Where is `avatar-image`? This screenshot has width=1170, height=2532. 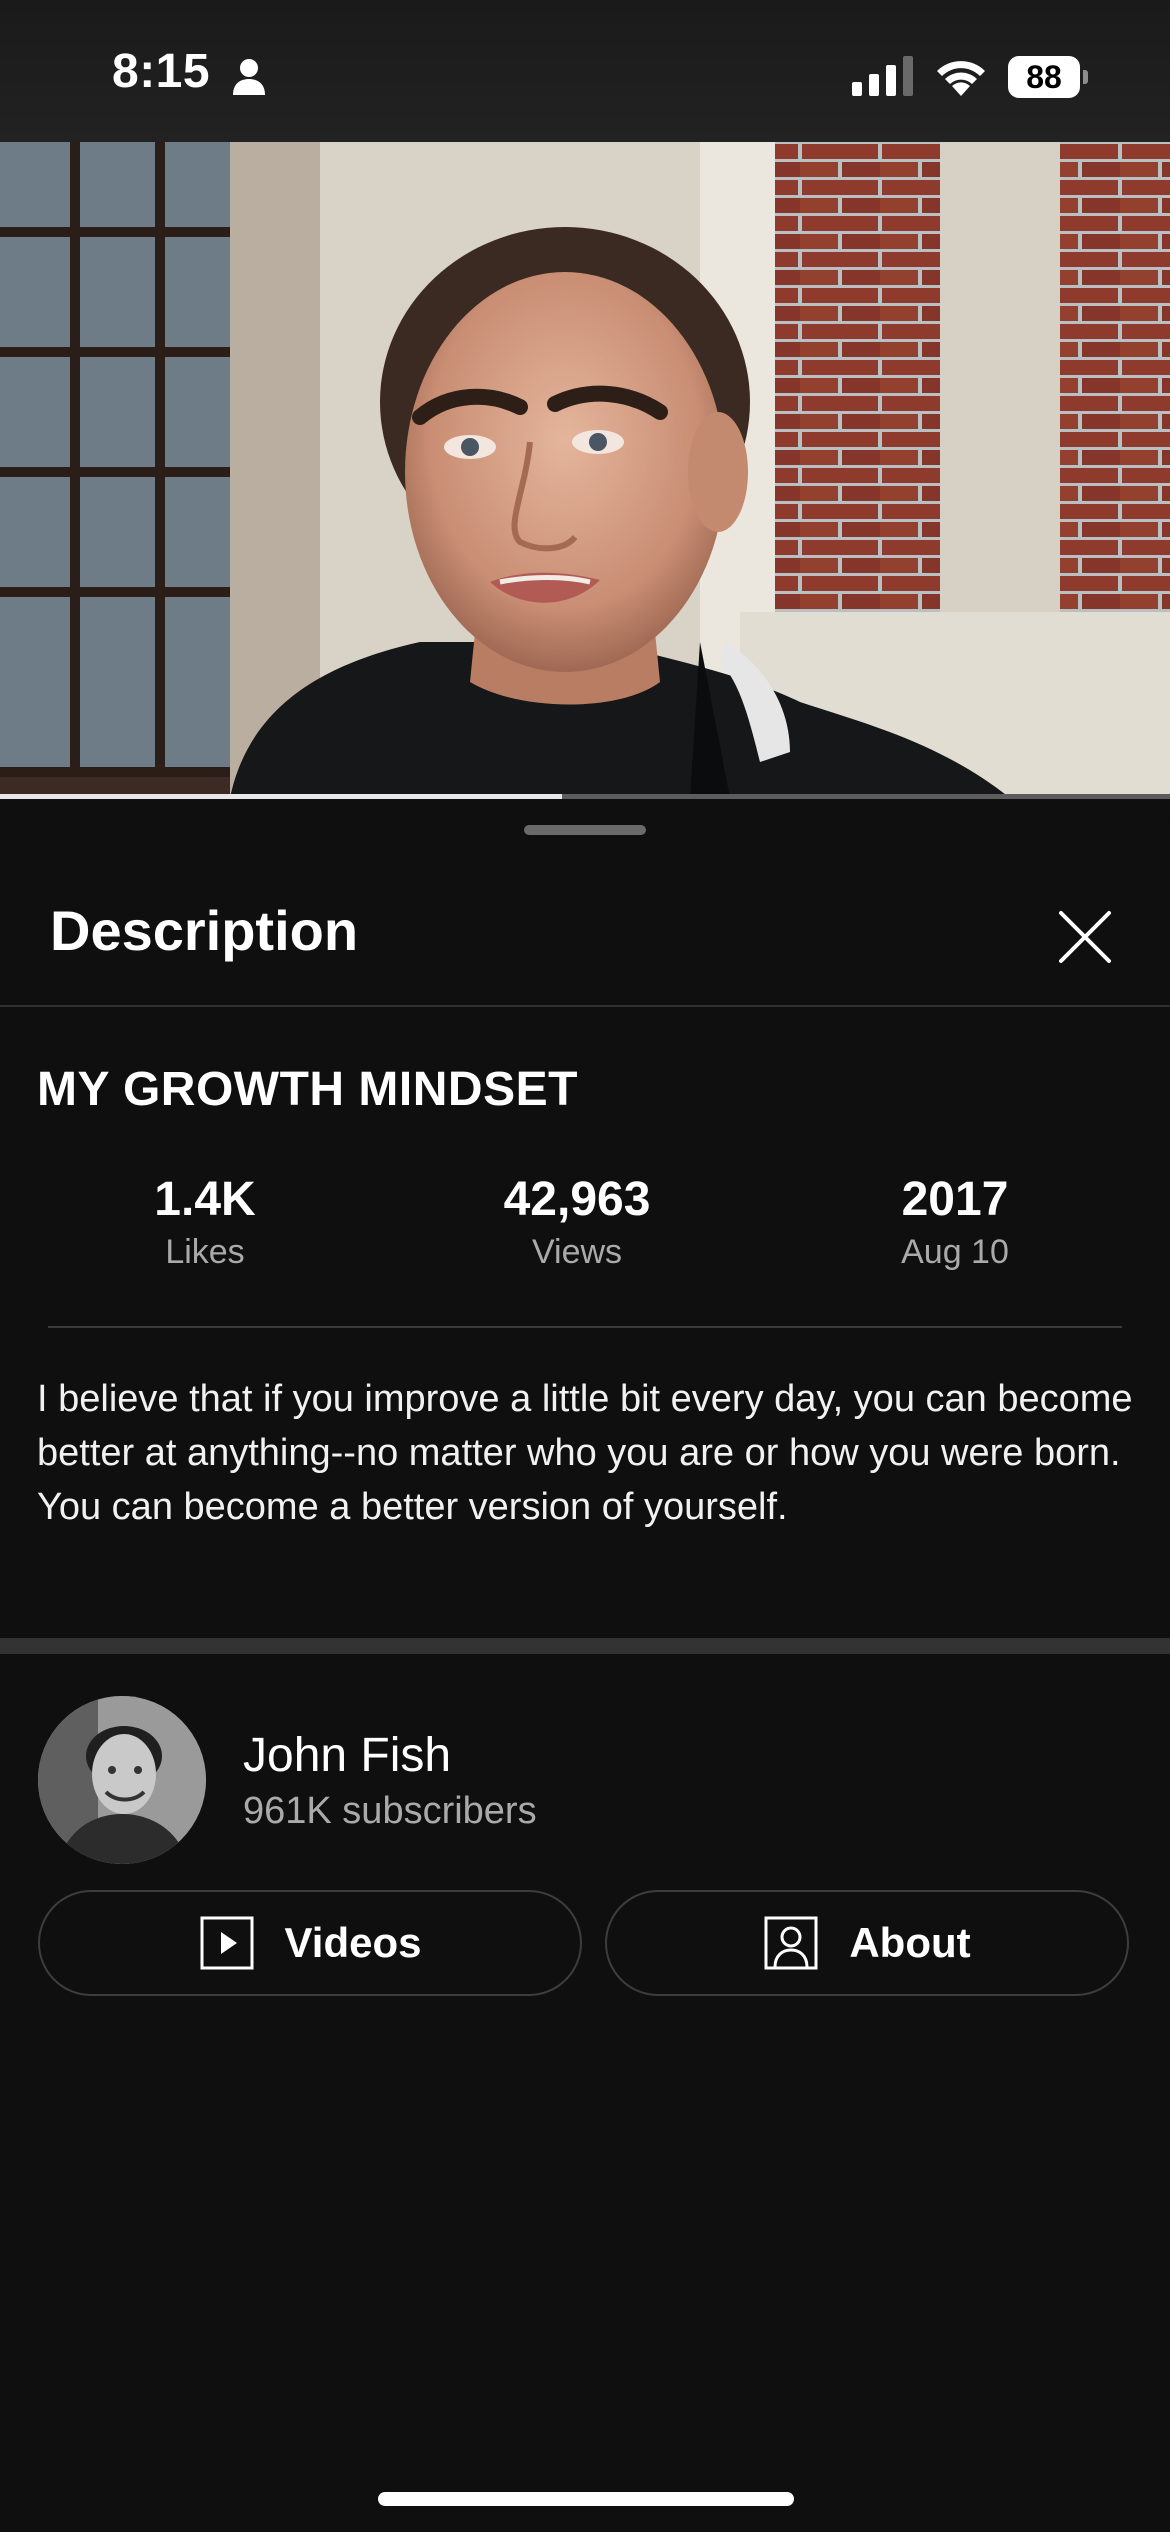
avatar-image is located at coordinates (122, 1780).